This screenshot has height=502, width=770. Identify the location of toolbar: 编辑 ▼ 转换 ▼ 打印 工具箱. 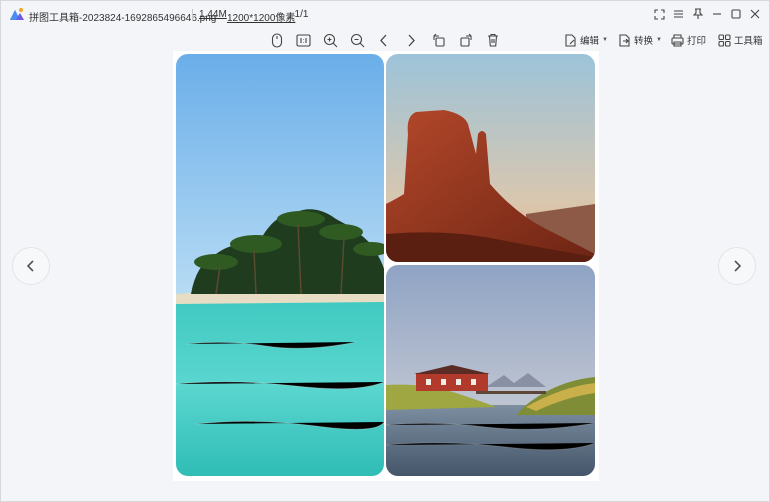
(385, 40).